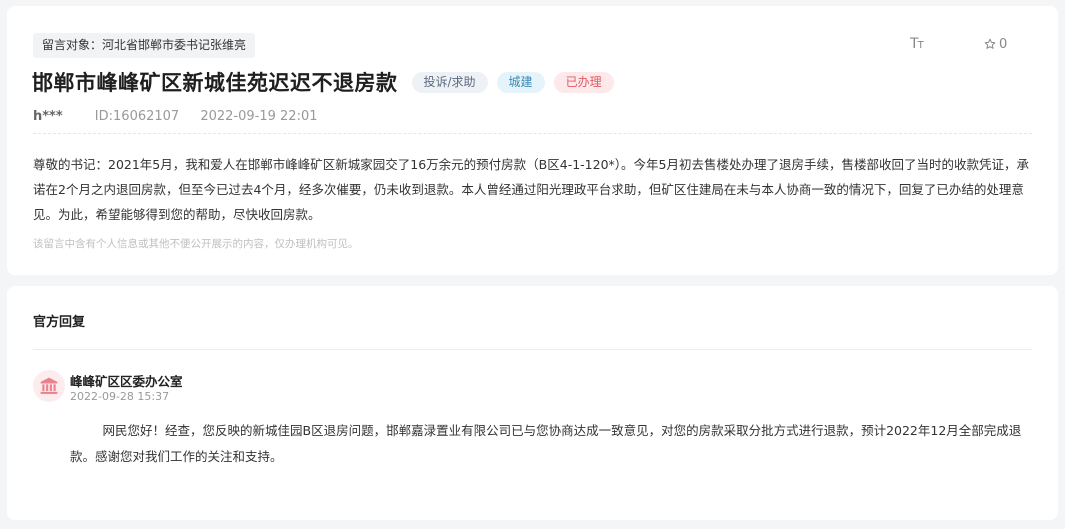 This screenshot has width=1065, height=529. I want to click on star-outline-icon, so click(990, 43).